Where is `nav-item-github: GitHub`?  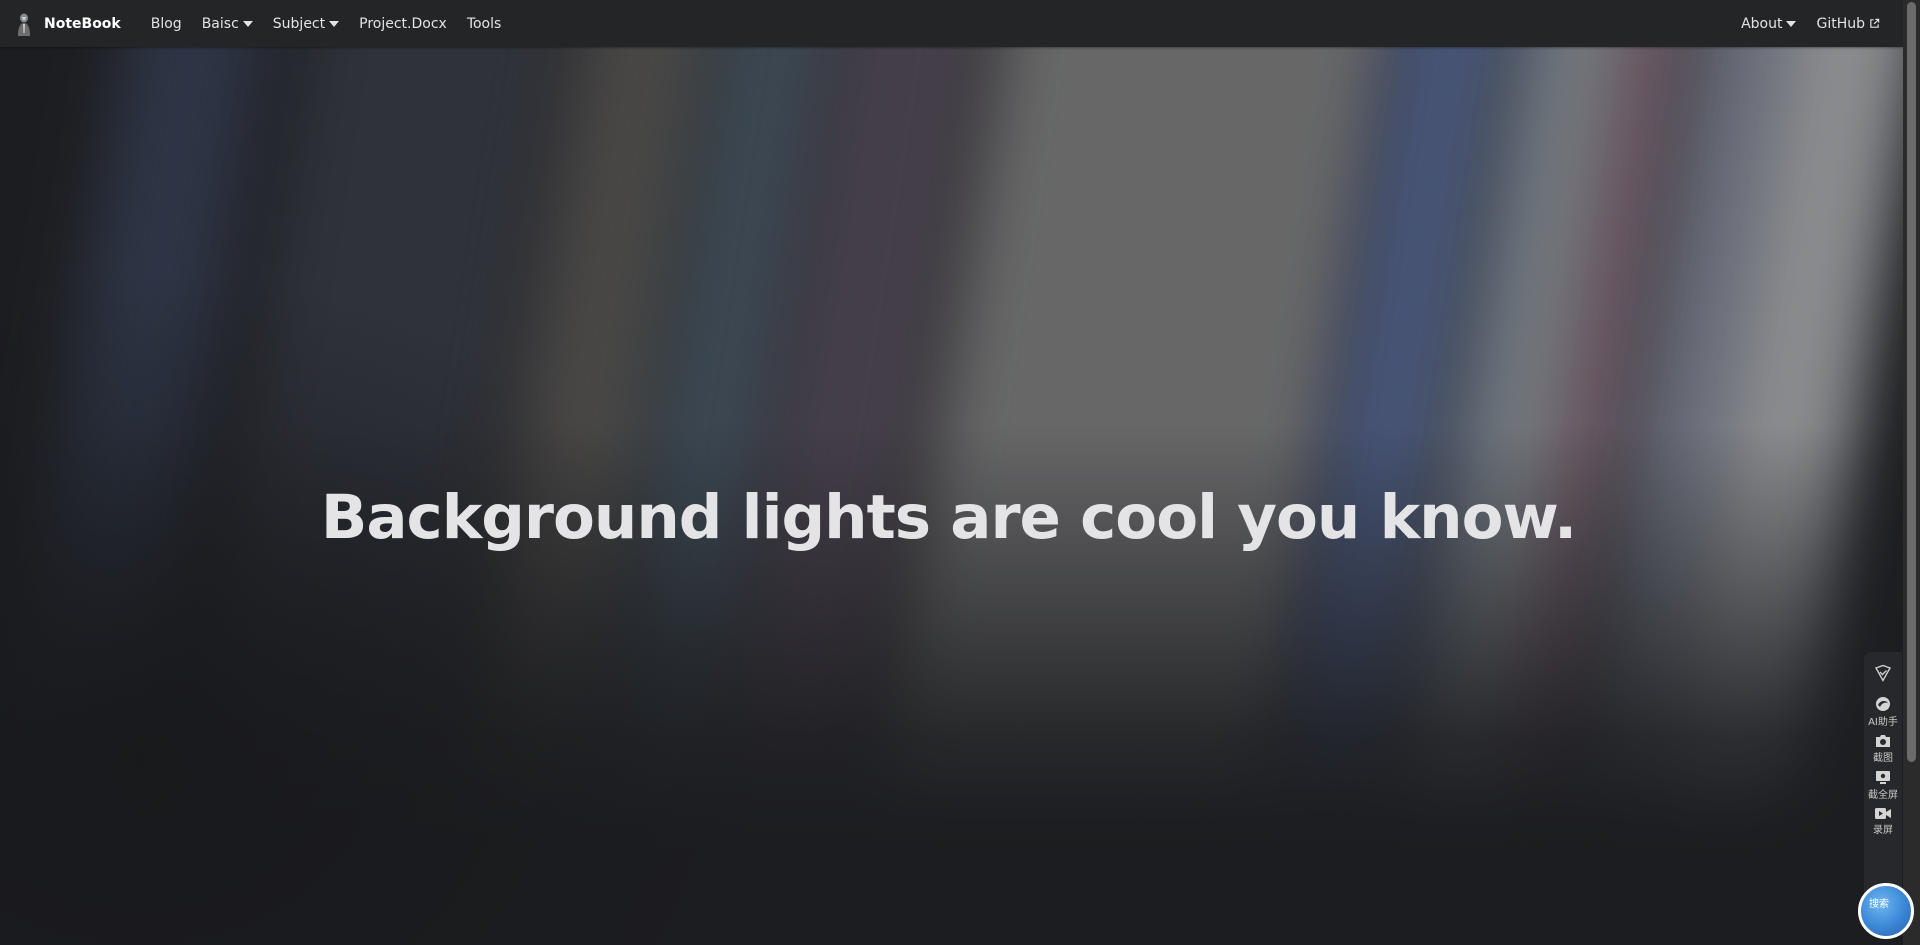
nav-item-github: GitHub is located at coordinates (1848, 23).